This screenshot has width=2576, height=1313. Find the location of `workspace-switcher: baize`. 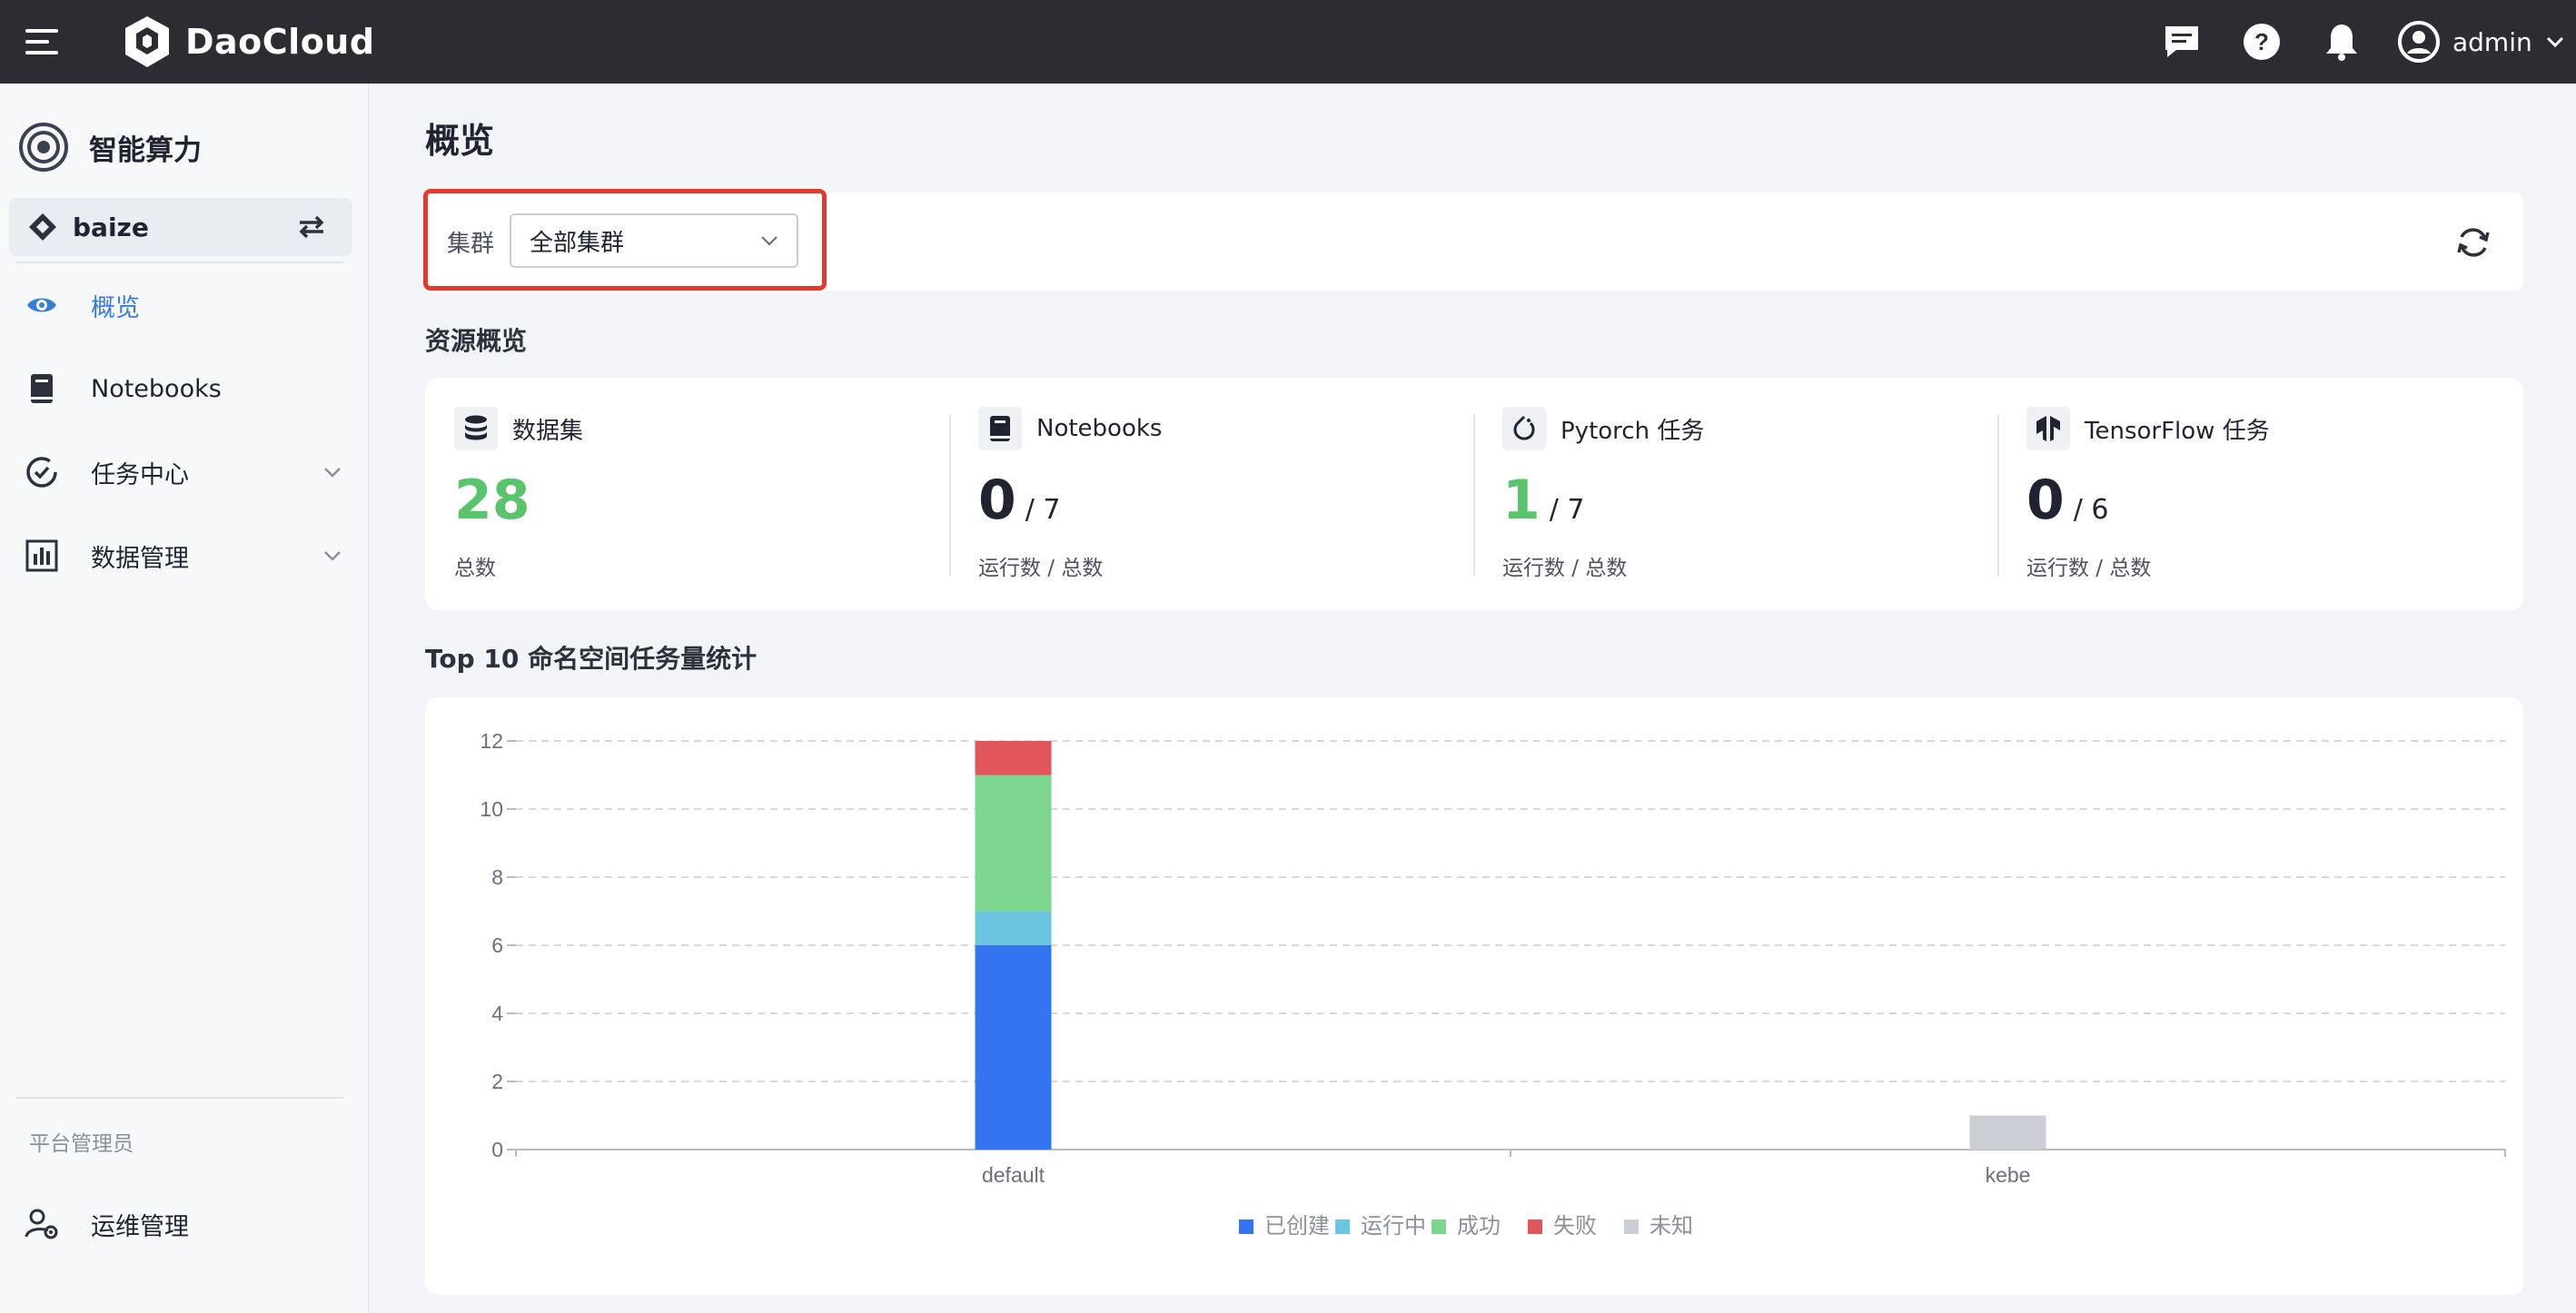

workspace-switcher: baize is located at coordinates (180, 227).